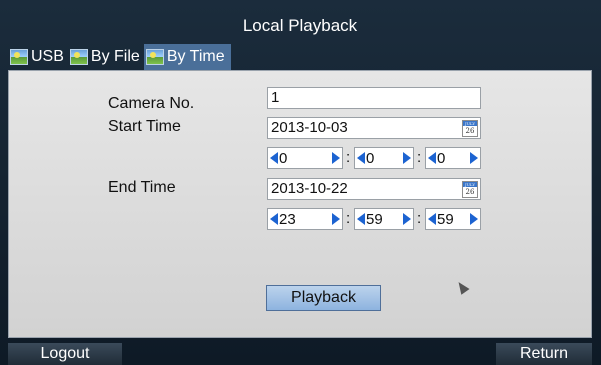 The height and width of the screenshot is (365, 601). I want to click on return-button: Return, so click(544, 354).